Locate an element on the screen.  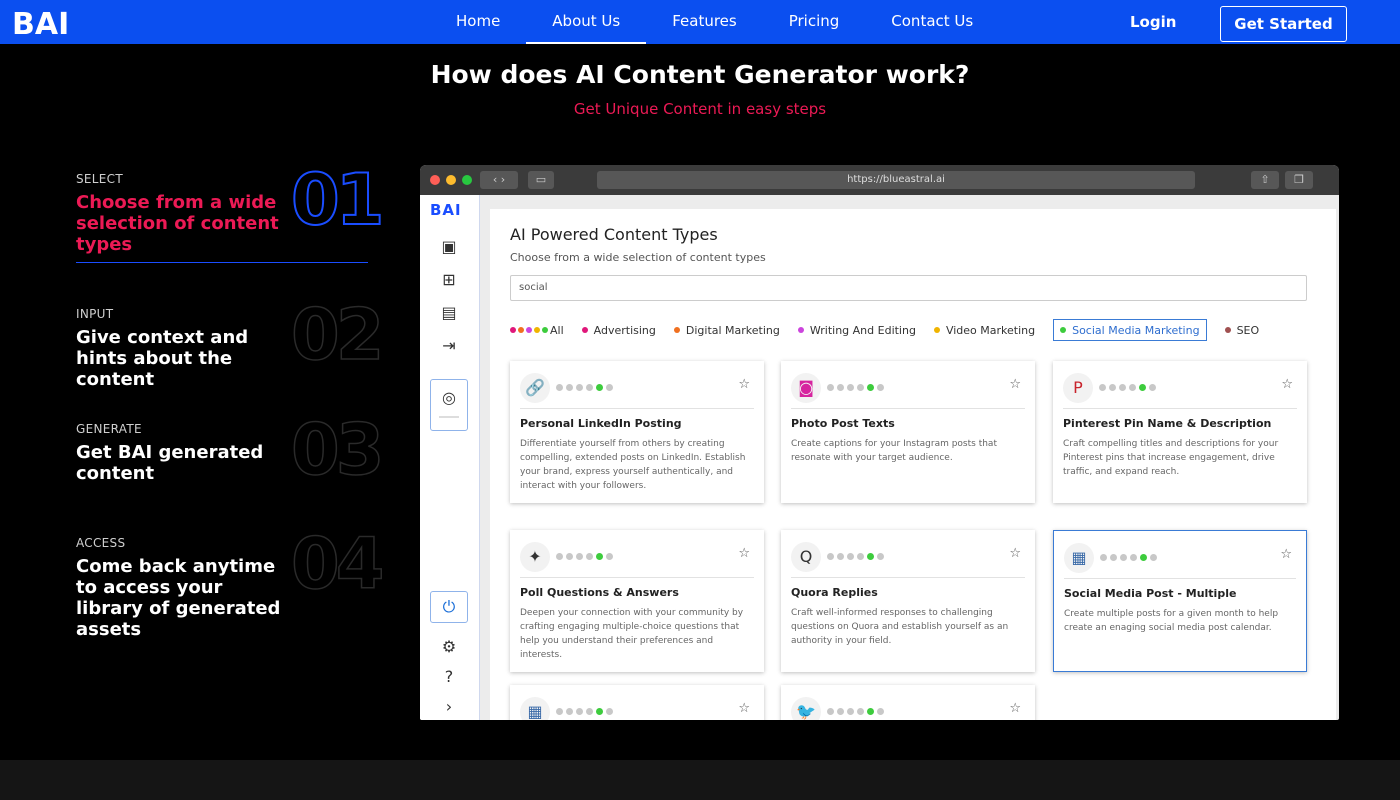
power-icon: ⏻ is located at coordinates (449, 606).